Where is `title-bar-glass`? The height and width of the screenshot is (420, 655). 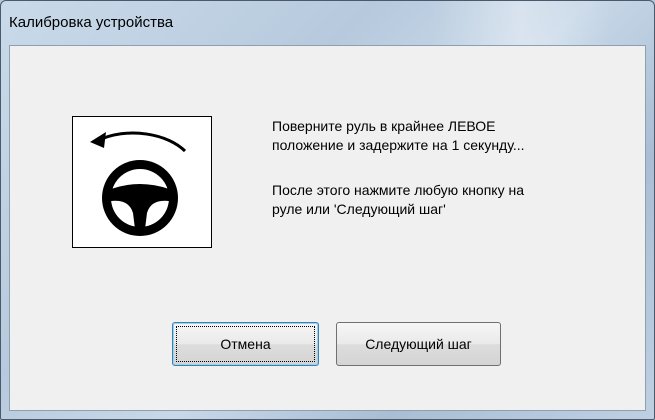
title-bar-glass is located at coordinates (521, 23).